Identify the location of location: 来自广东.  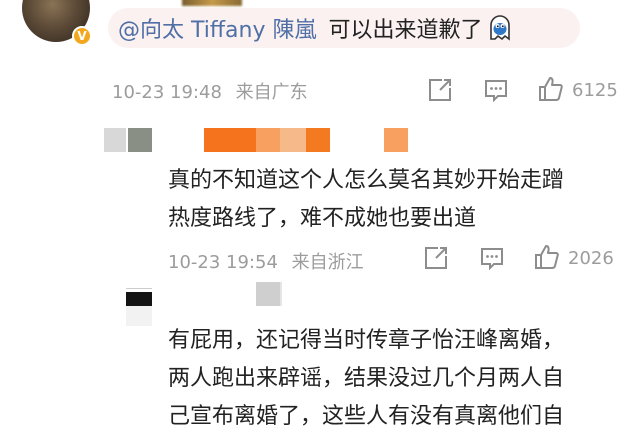
(271, 92).